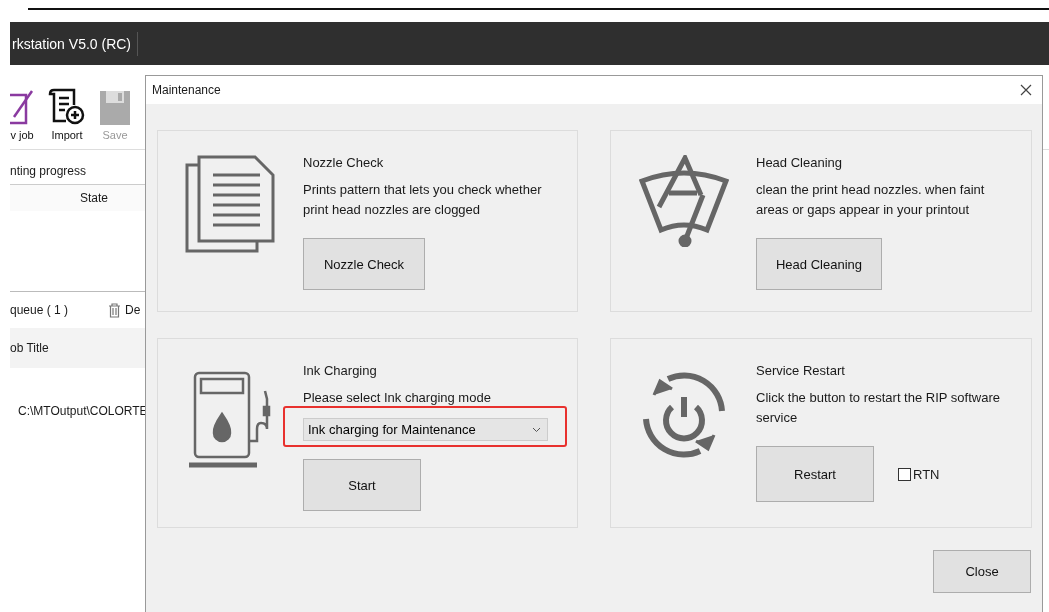 The width and height of the screenshot is (1049, 612). What do you see at coordinates (683, 201) in the screenshot?
I see `wiper-icon` at bounding box center [683, 201].